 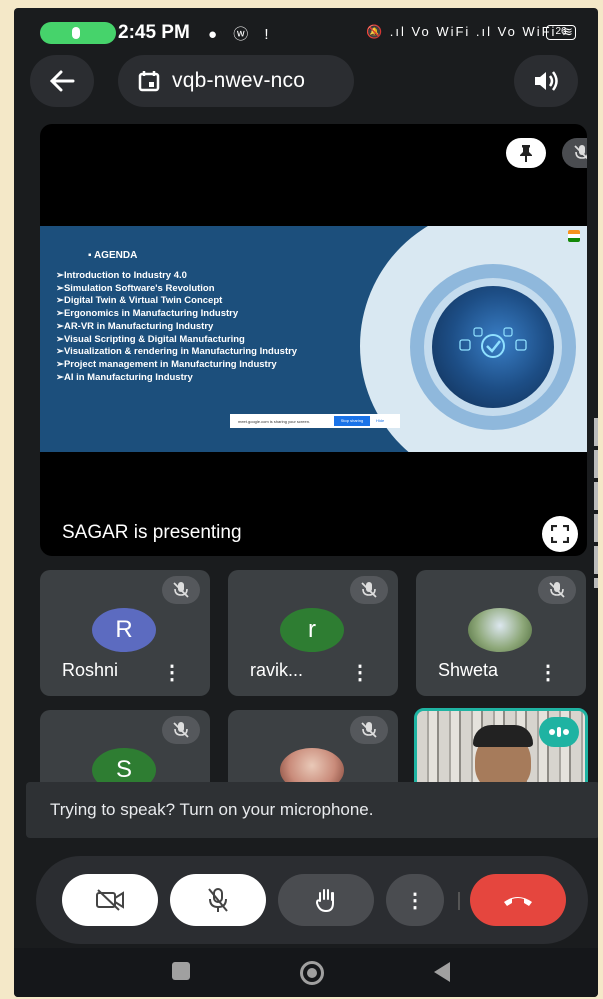 I want to click on hang-up-icon, so click(x=518, y=901).